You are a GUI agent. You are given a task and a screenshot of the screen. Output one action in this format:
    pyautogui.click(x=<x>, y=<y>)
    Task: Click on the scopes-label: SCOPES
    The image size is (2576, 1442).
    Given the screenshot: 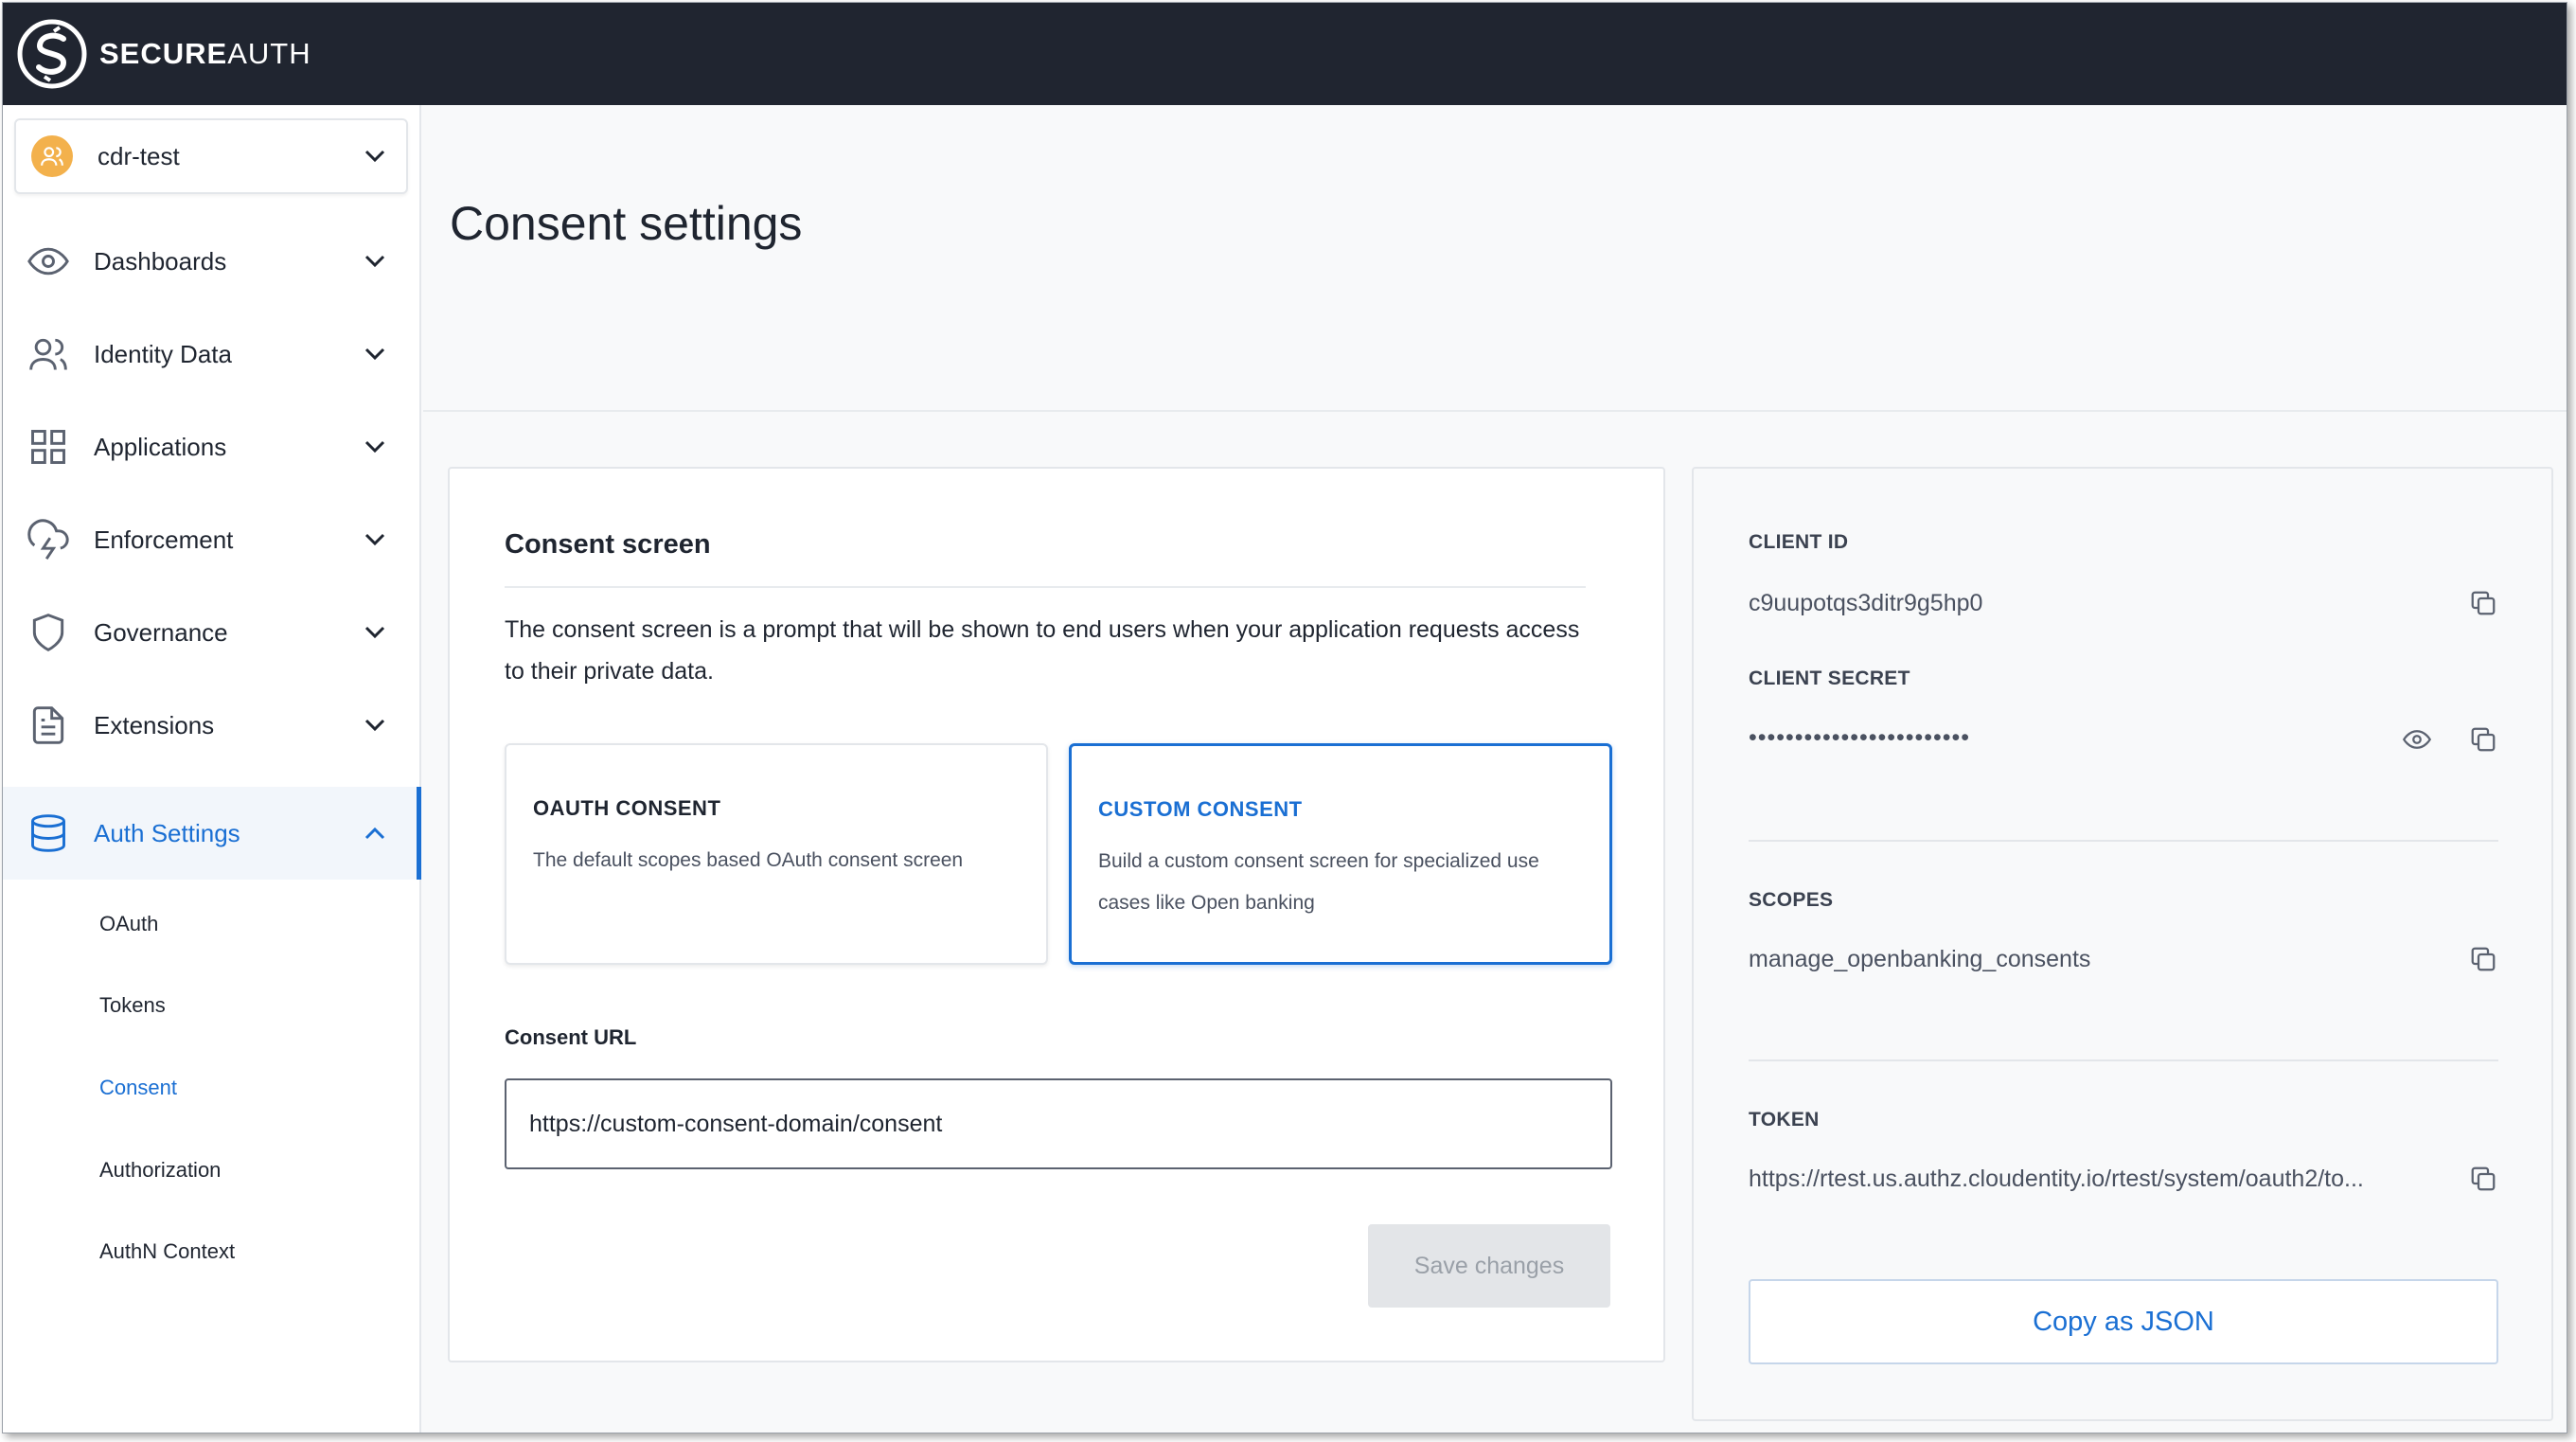 What is the action you would take?
    pyautogui.click(x=1792, y=900)
    